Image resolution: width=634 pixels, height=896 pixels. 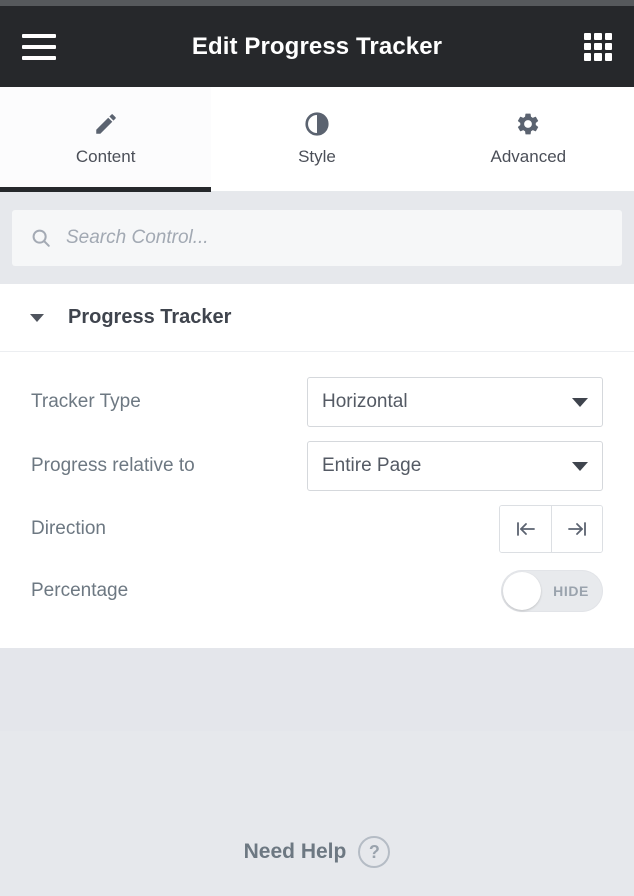 I want to click on tab-label: Content, so click(x=105, y=156).